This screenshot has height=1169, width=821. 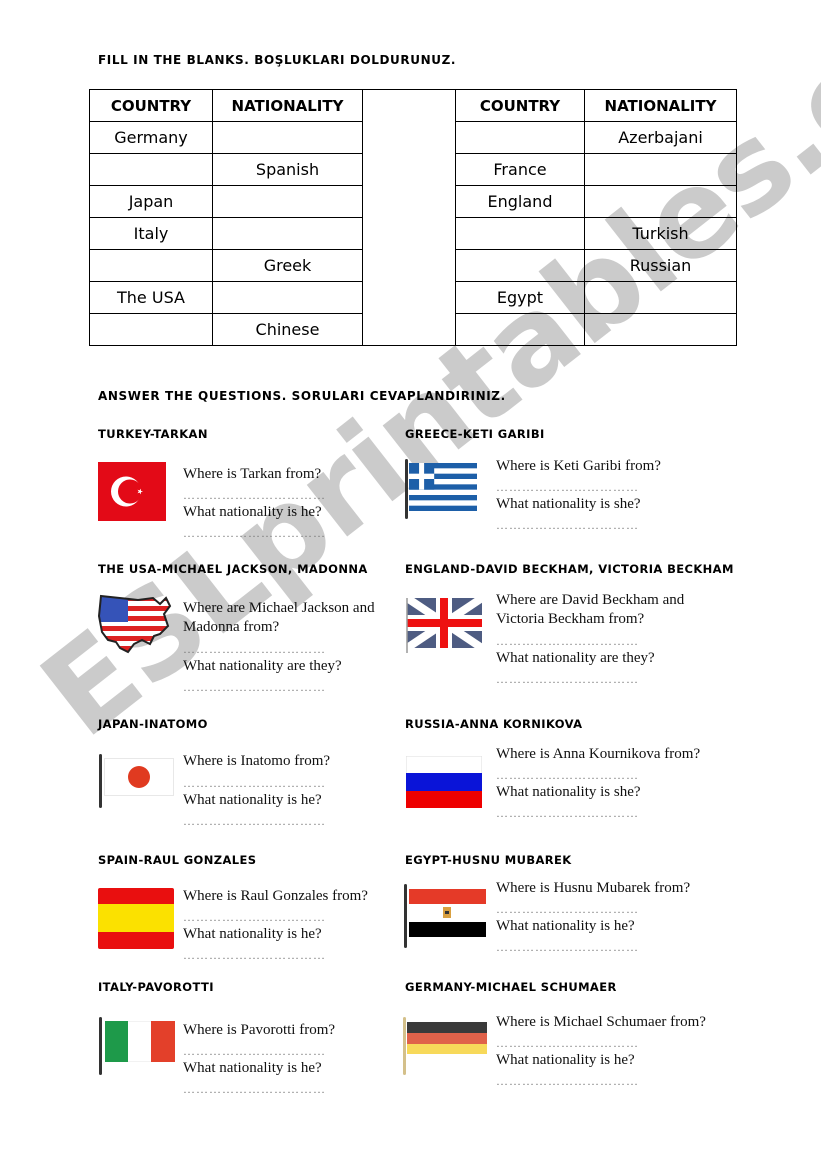 I want to click on cell-country: The USA, so click(x=151, y=297).